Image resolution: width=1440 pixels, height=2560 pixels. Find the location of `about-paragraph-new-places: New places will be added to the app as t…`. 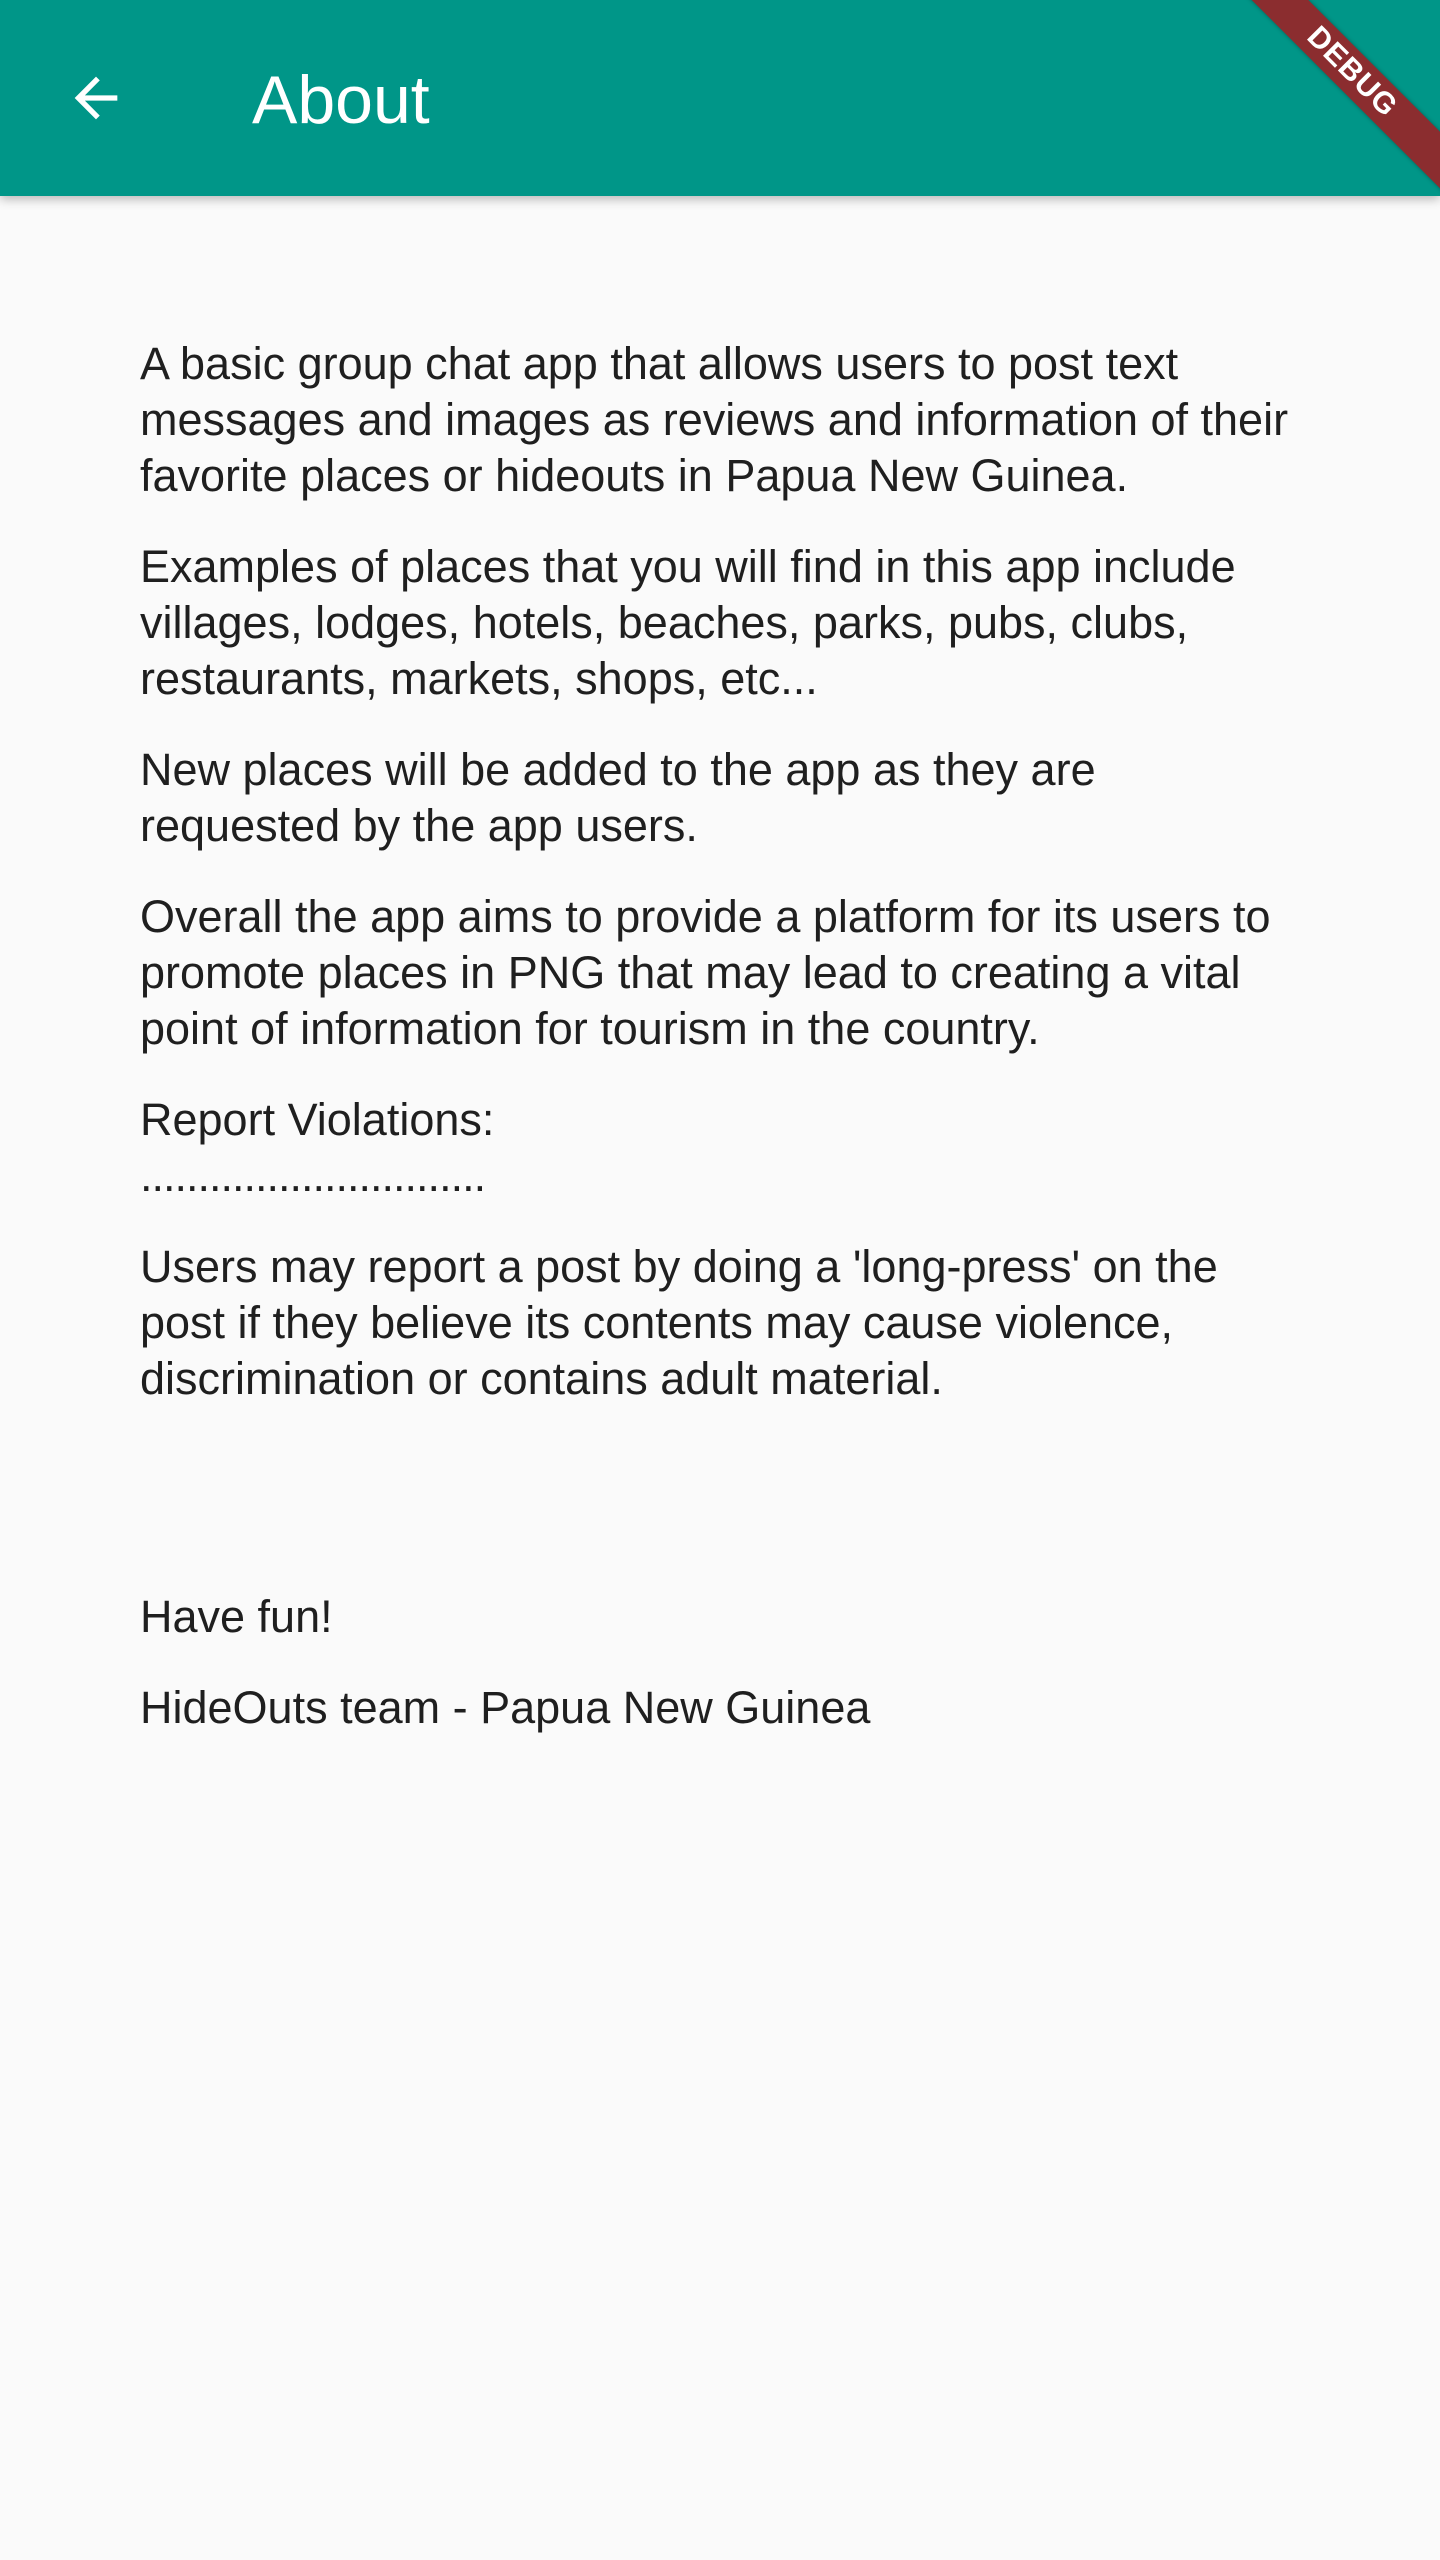

about-paragraph-new-places: New places will be added to the app as t… is located at coordinates (618, 797).